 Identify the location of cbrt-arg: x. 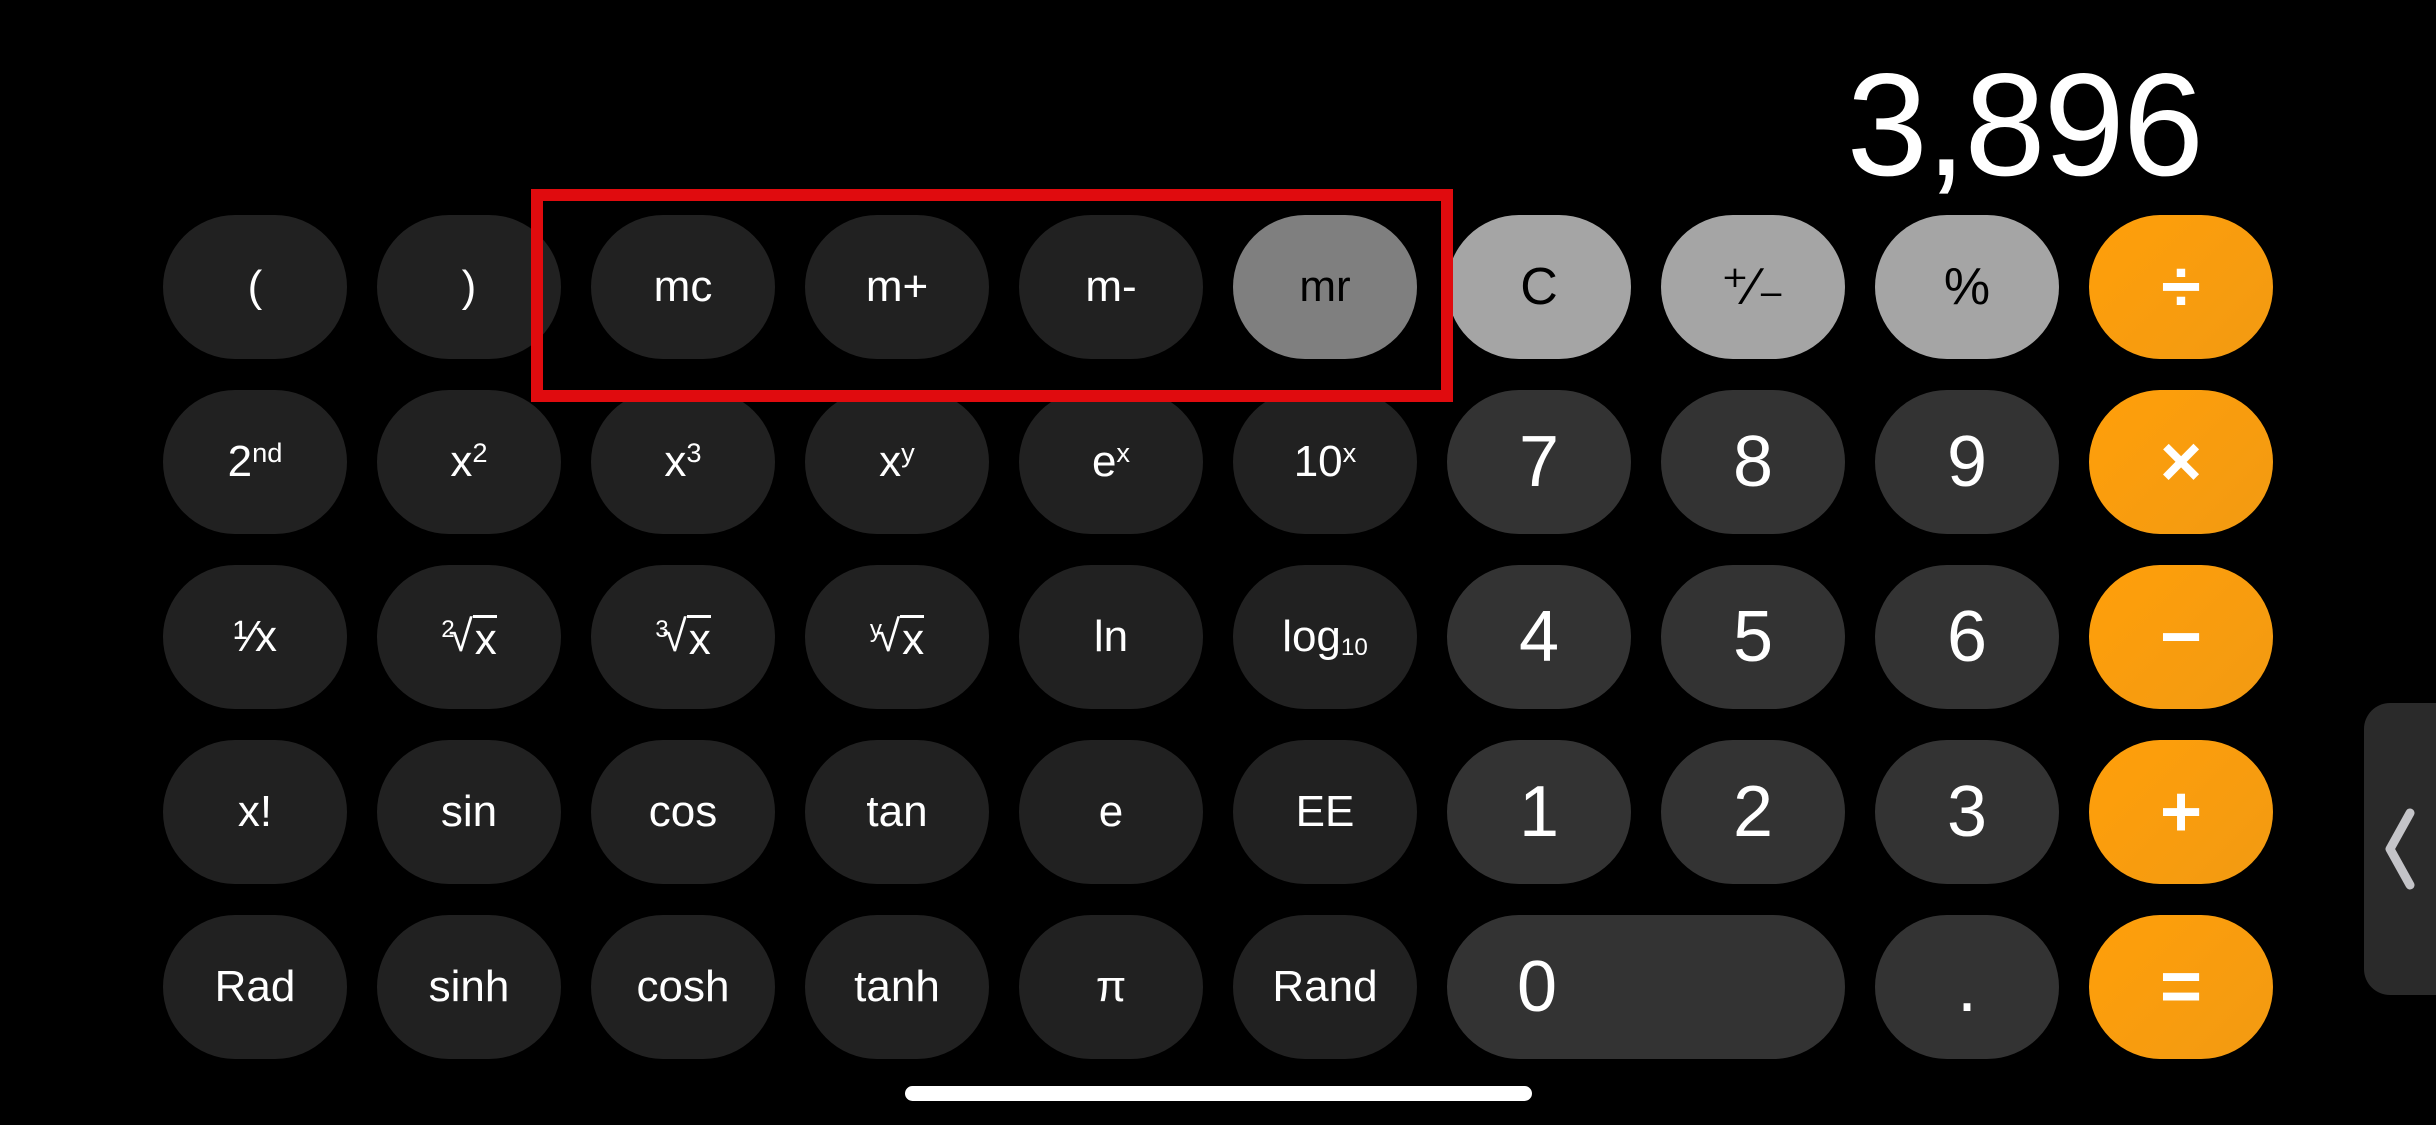
(698, 639).